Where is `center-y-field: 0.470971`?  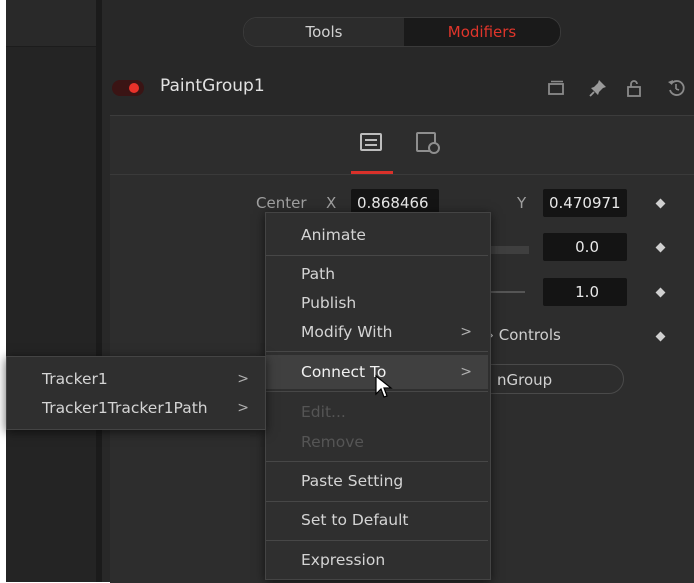 center-y-field: 0.470971 is located at coordinates (585, 203).